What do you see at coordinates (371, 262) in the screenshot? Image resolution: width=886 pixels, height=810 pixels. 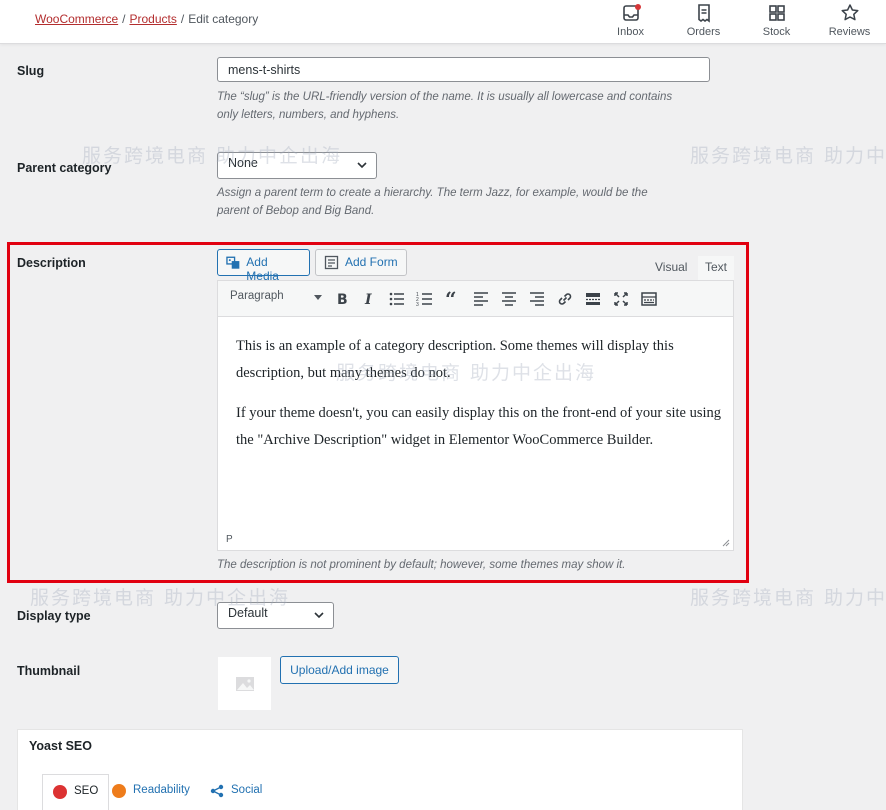 I see `add-form-label: Add Form` at bounding box center [371, 262].